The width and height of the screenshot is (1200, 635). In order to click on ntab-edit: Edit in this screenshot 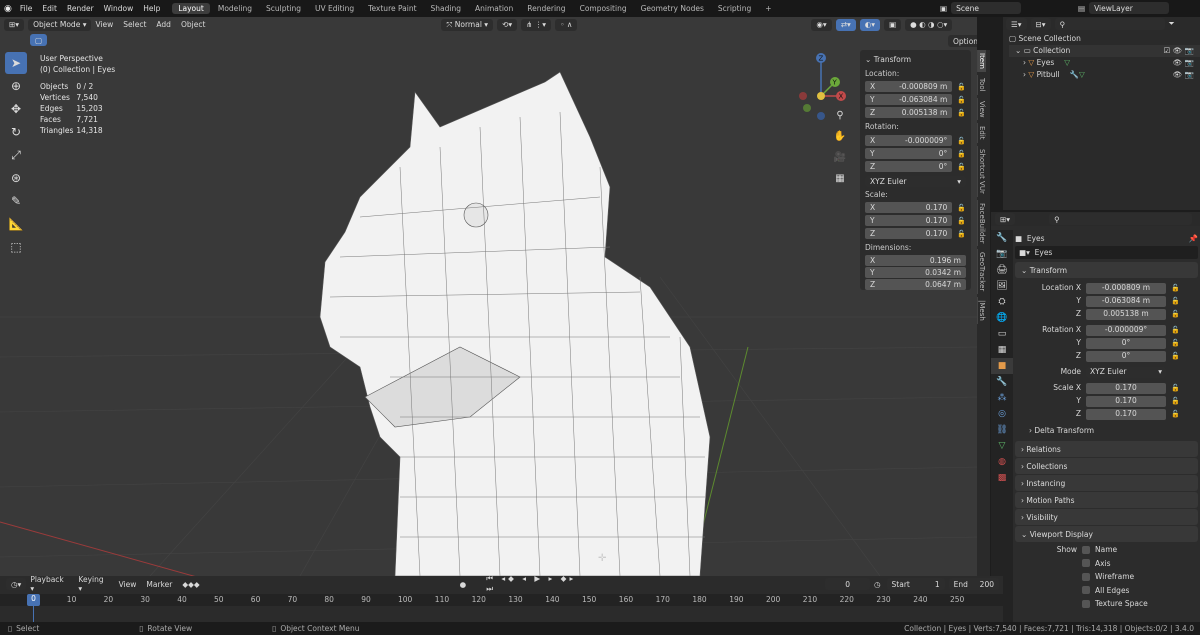, I will do `click(981, 133)`.